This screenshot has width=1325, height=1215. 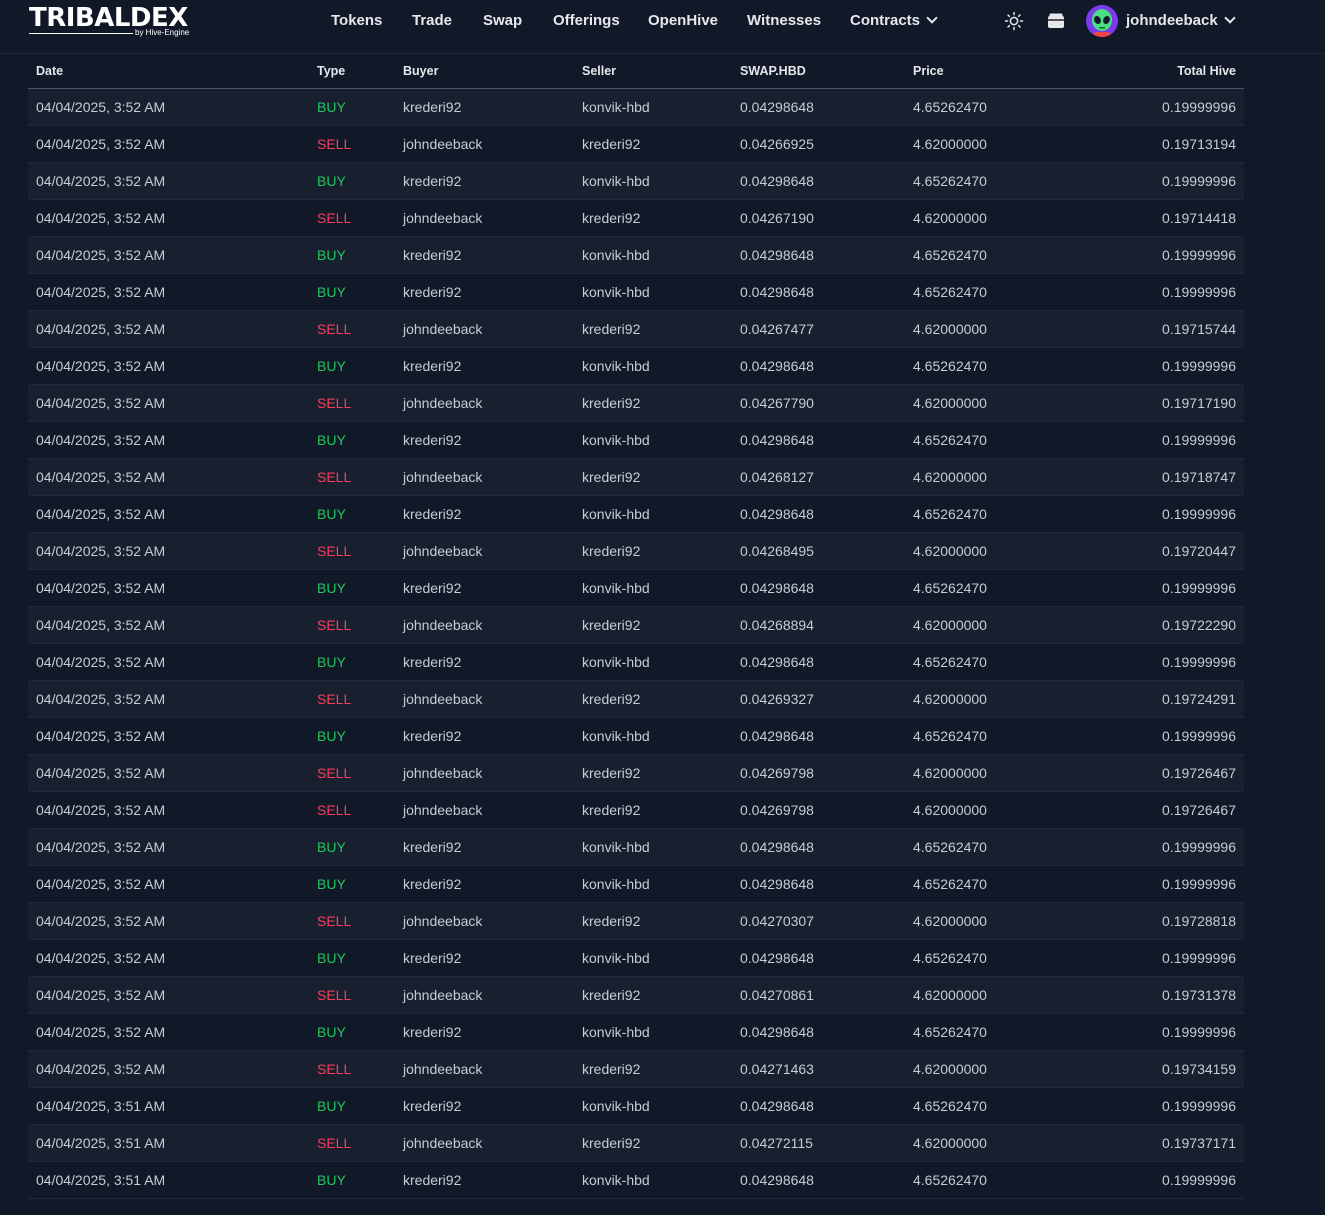 I want to click on total-hive-cell: 0.19717190, so click(x=1165, y=403).